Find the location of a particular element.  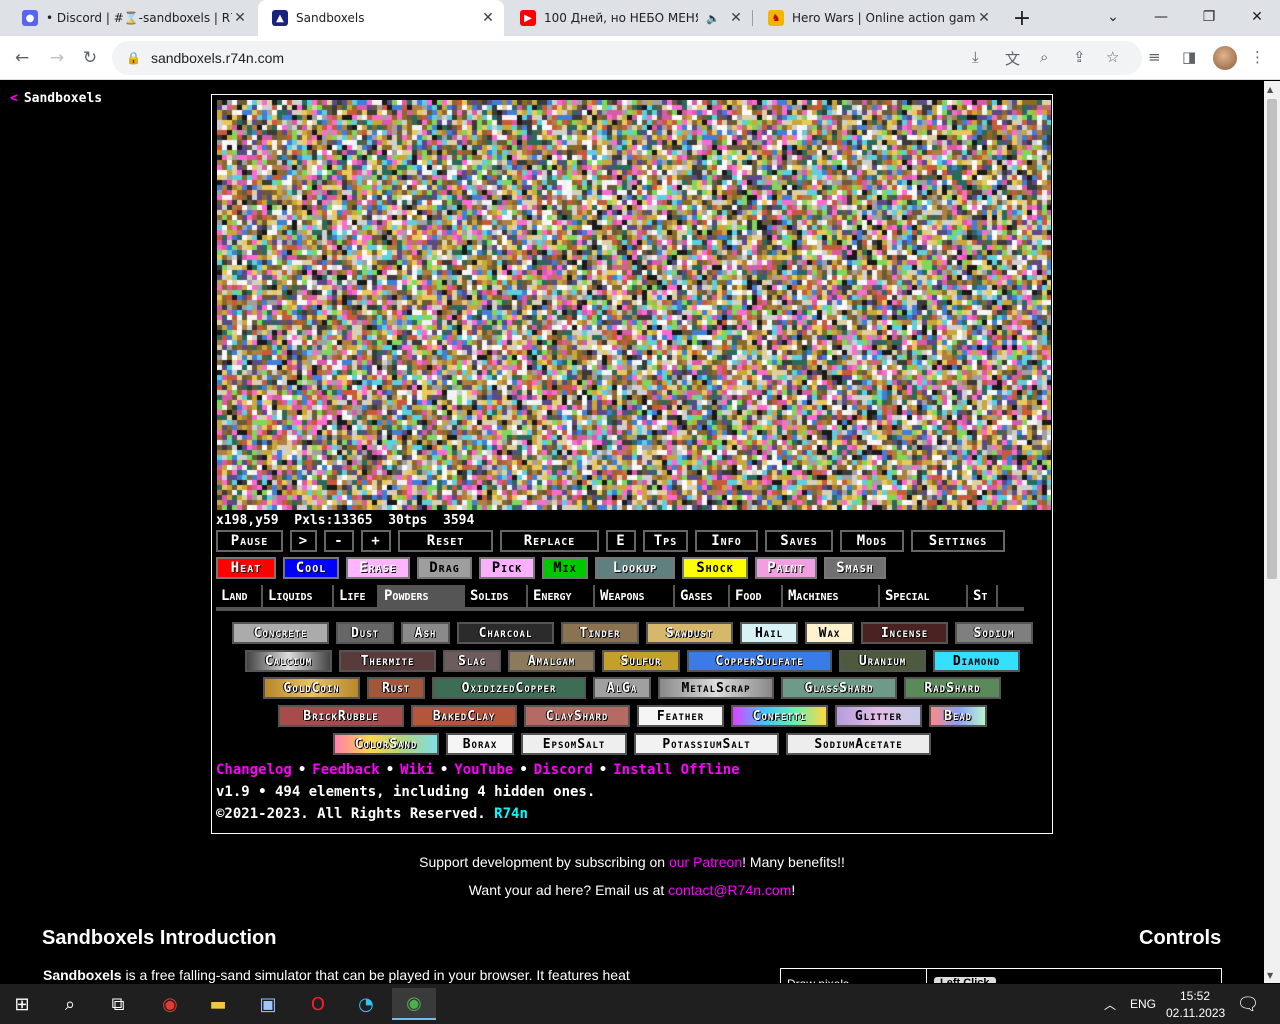

restore-icon: ❐ is located at coordinates (1209, 17).